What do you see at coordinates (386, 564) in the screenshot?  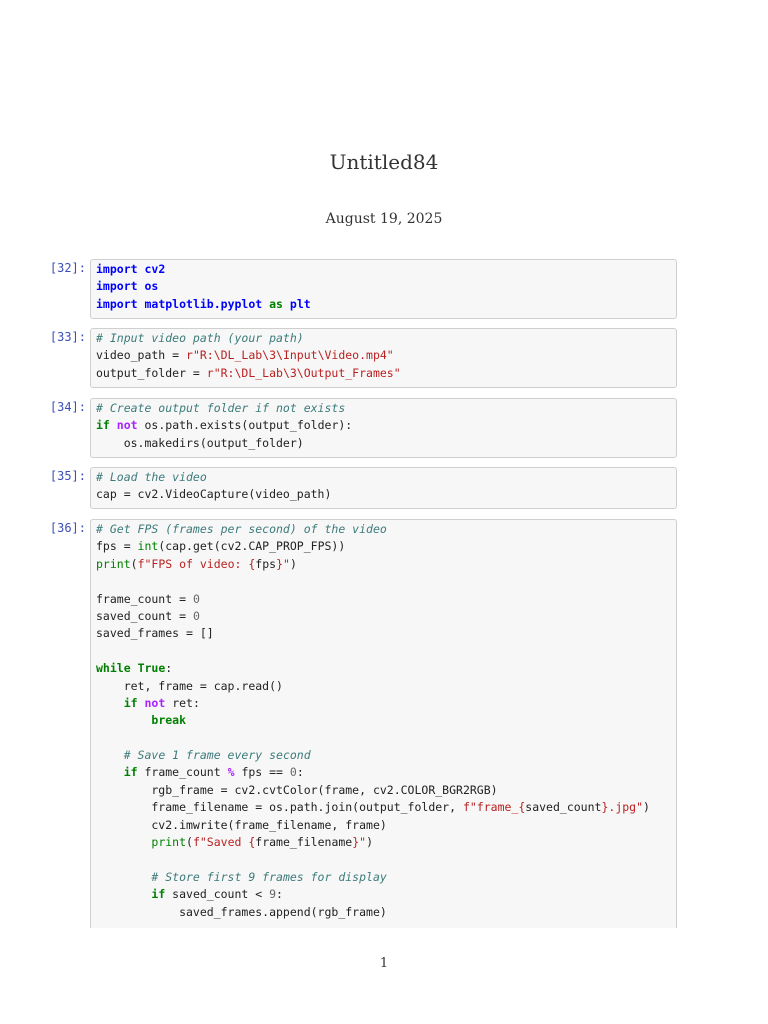 I see `code-line: print(f"FPS of video: {fps}")` at bounding box center [386, 564].